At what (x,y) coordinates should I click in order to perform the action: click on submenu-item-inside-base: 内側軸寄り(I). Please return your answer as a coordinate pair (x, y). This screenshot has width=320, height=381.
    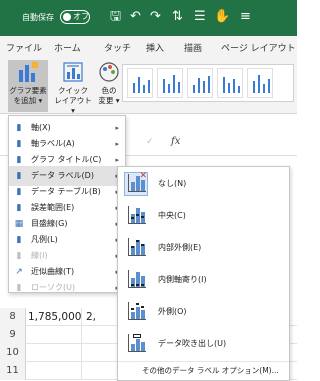
    Looking at the image, I should click on (203, 280).